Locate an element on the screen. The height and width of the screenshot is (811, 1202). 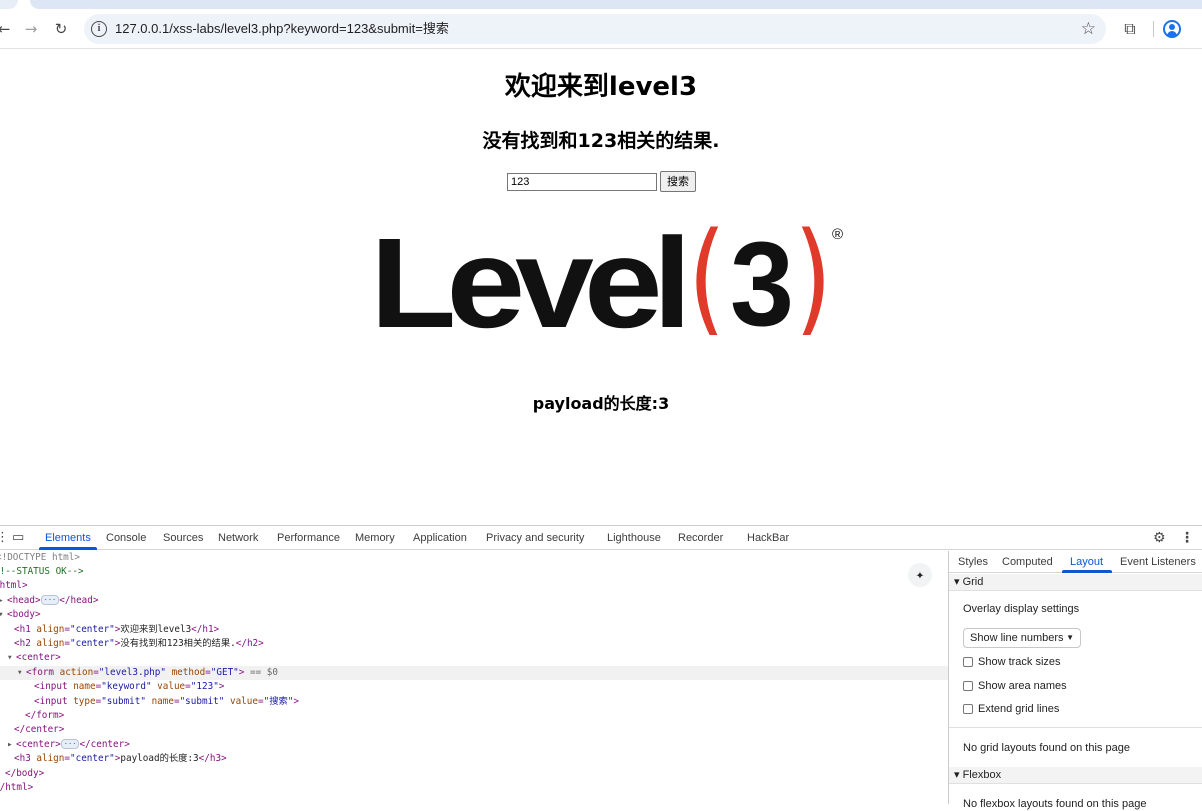
sidebar-active-indicator is located at coordinates (1087, 571).